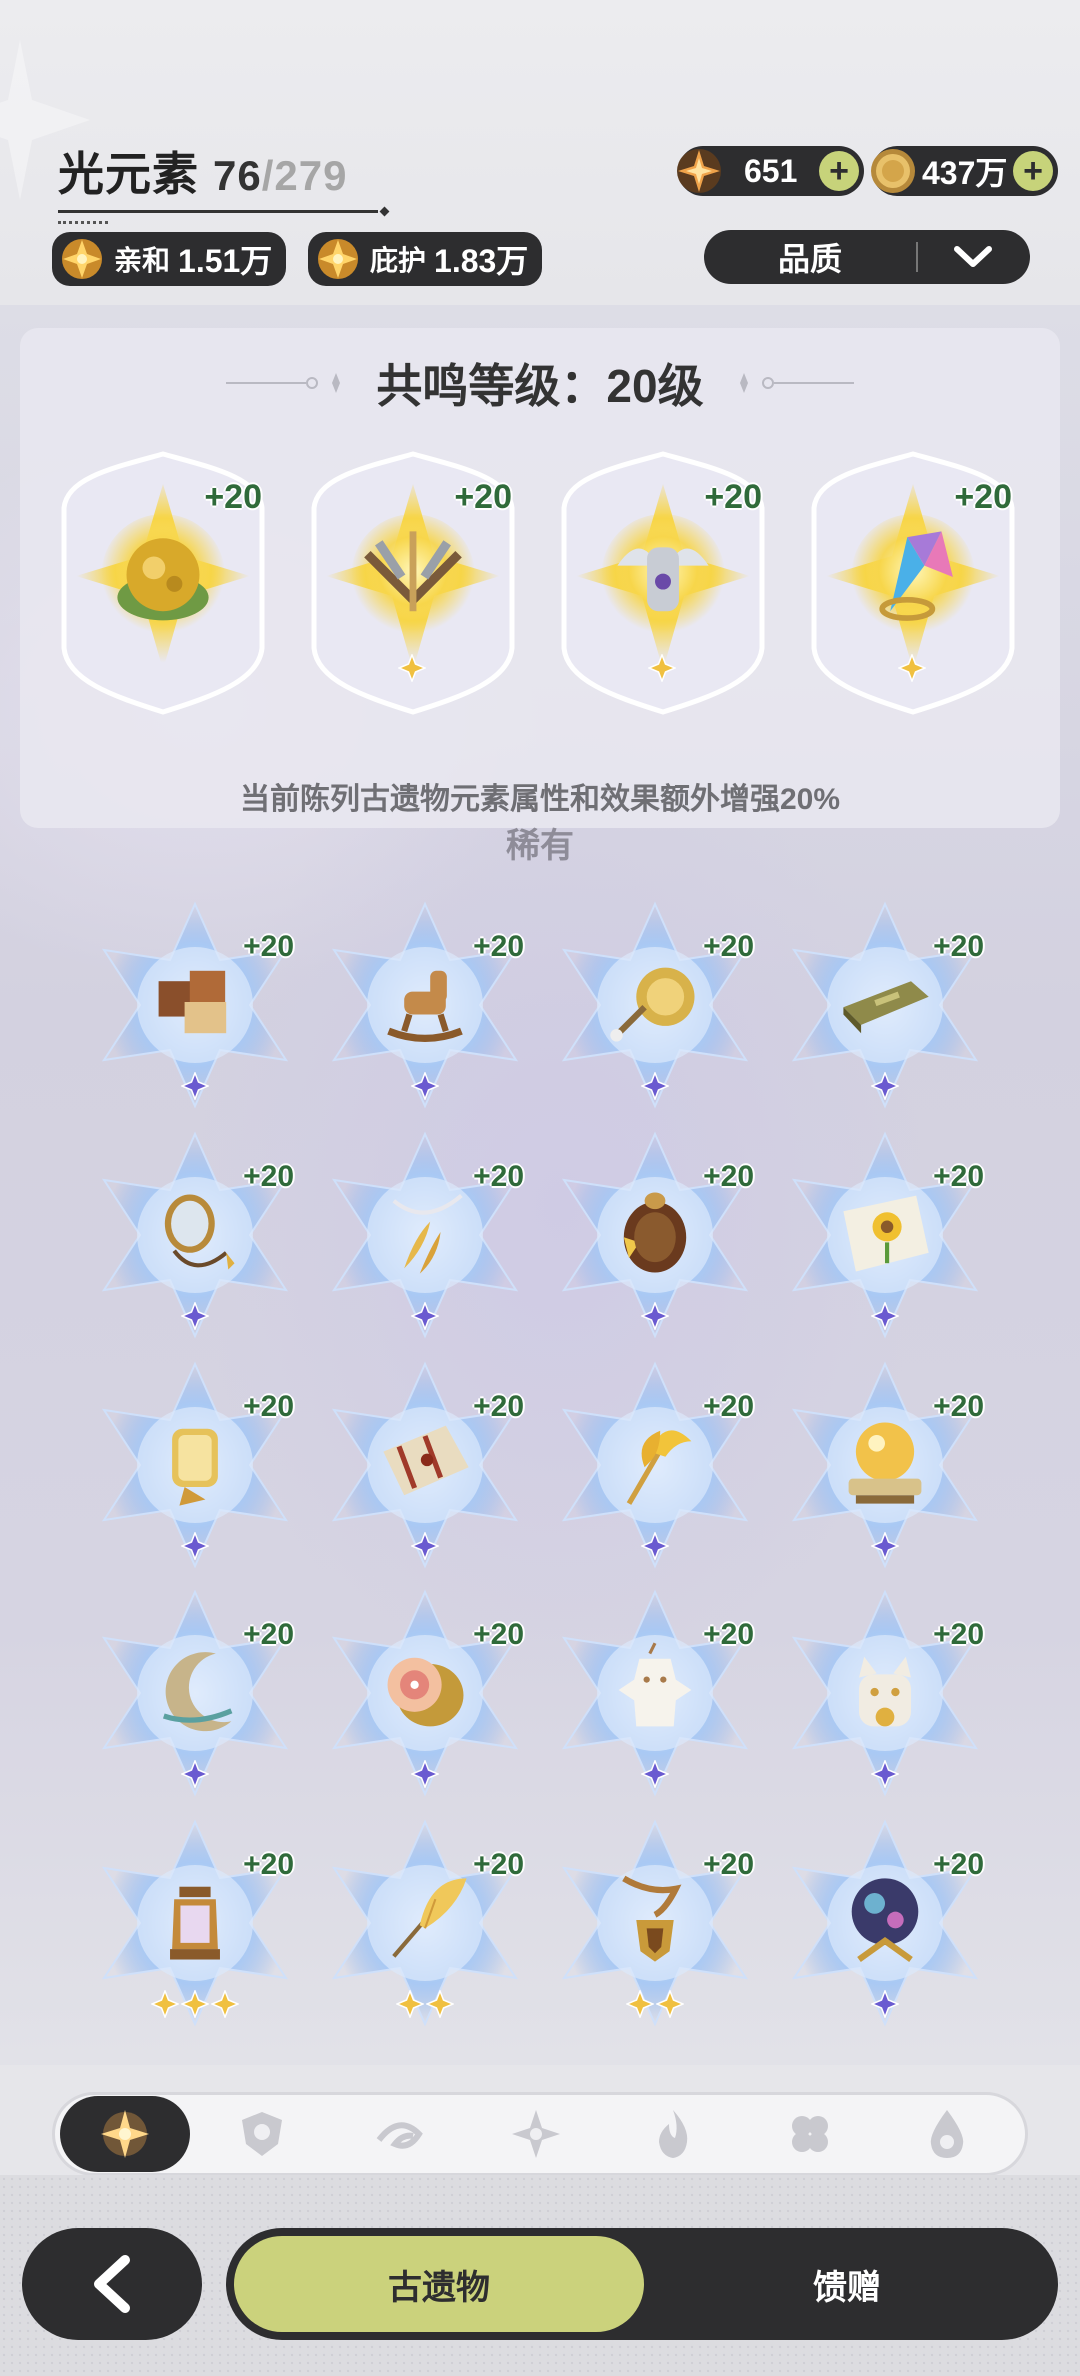 The width and height of the screenshot is (1080, 2376). Describe the element at coordinates (195, 1232) in the screenshot. I see `hand-mirror-icon` at that location.